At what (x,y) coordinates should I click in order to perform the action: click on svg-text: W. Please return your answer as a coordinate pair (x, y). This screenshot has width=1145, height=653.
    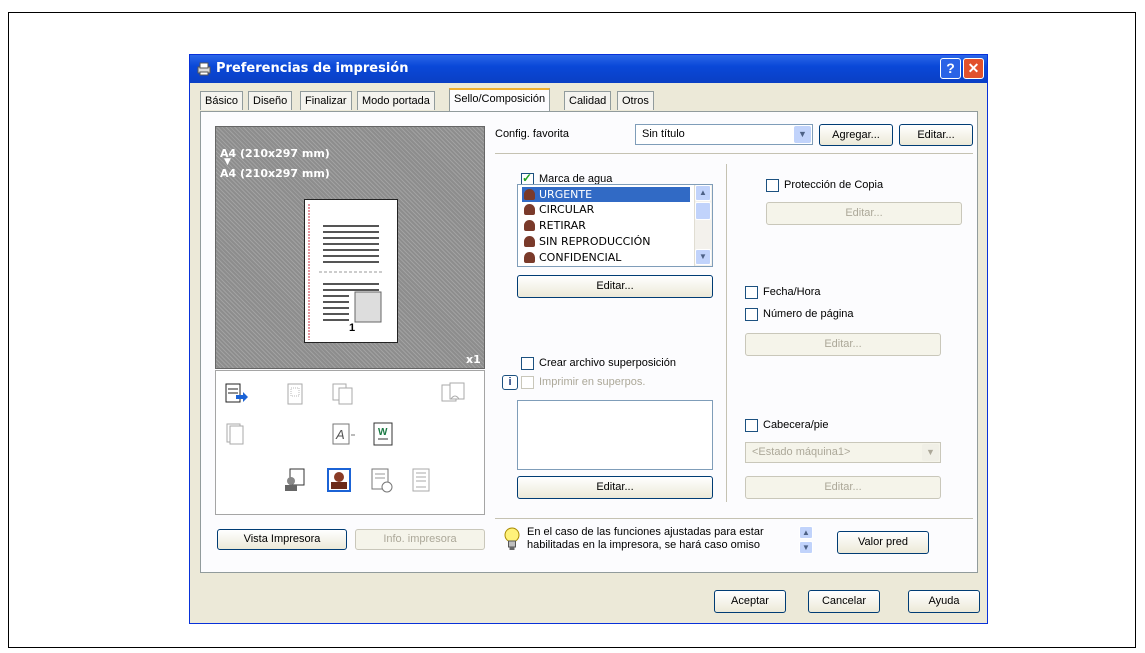
    Looking at the image, I should click on (383, 432).